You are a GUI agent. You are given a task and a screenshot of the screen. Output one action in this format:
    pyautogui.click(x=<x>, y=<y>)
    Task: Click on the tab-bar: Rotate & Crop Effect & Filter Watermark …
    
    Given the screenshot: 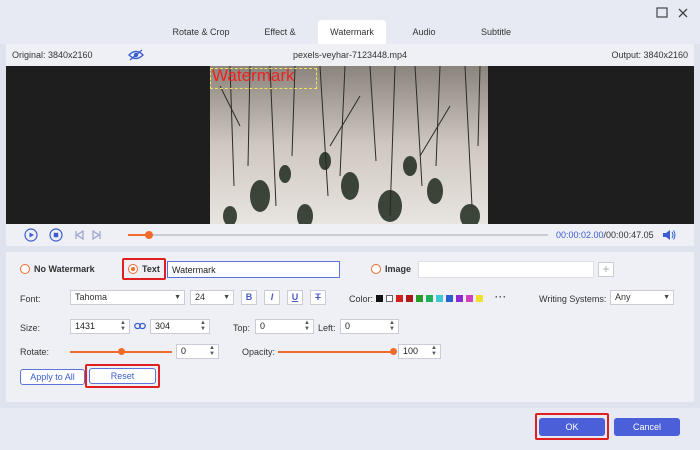 What is the action you would take?
    pyautogui.click(x=346, y=40)
    